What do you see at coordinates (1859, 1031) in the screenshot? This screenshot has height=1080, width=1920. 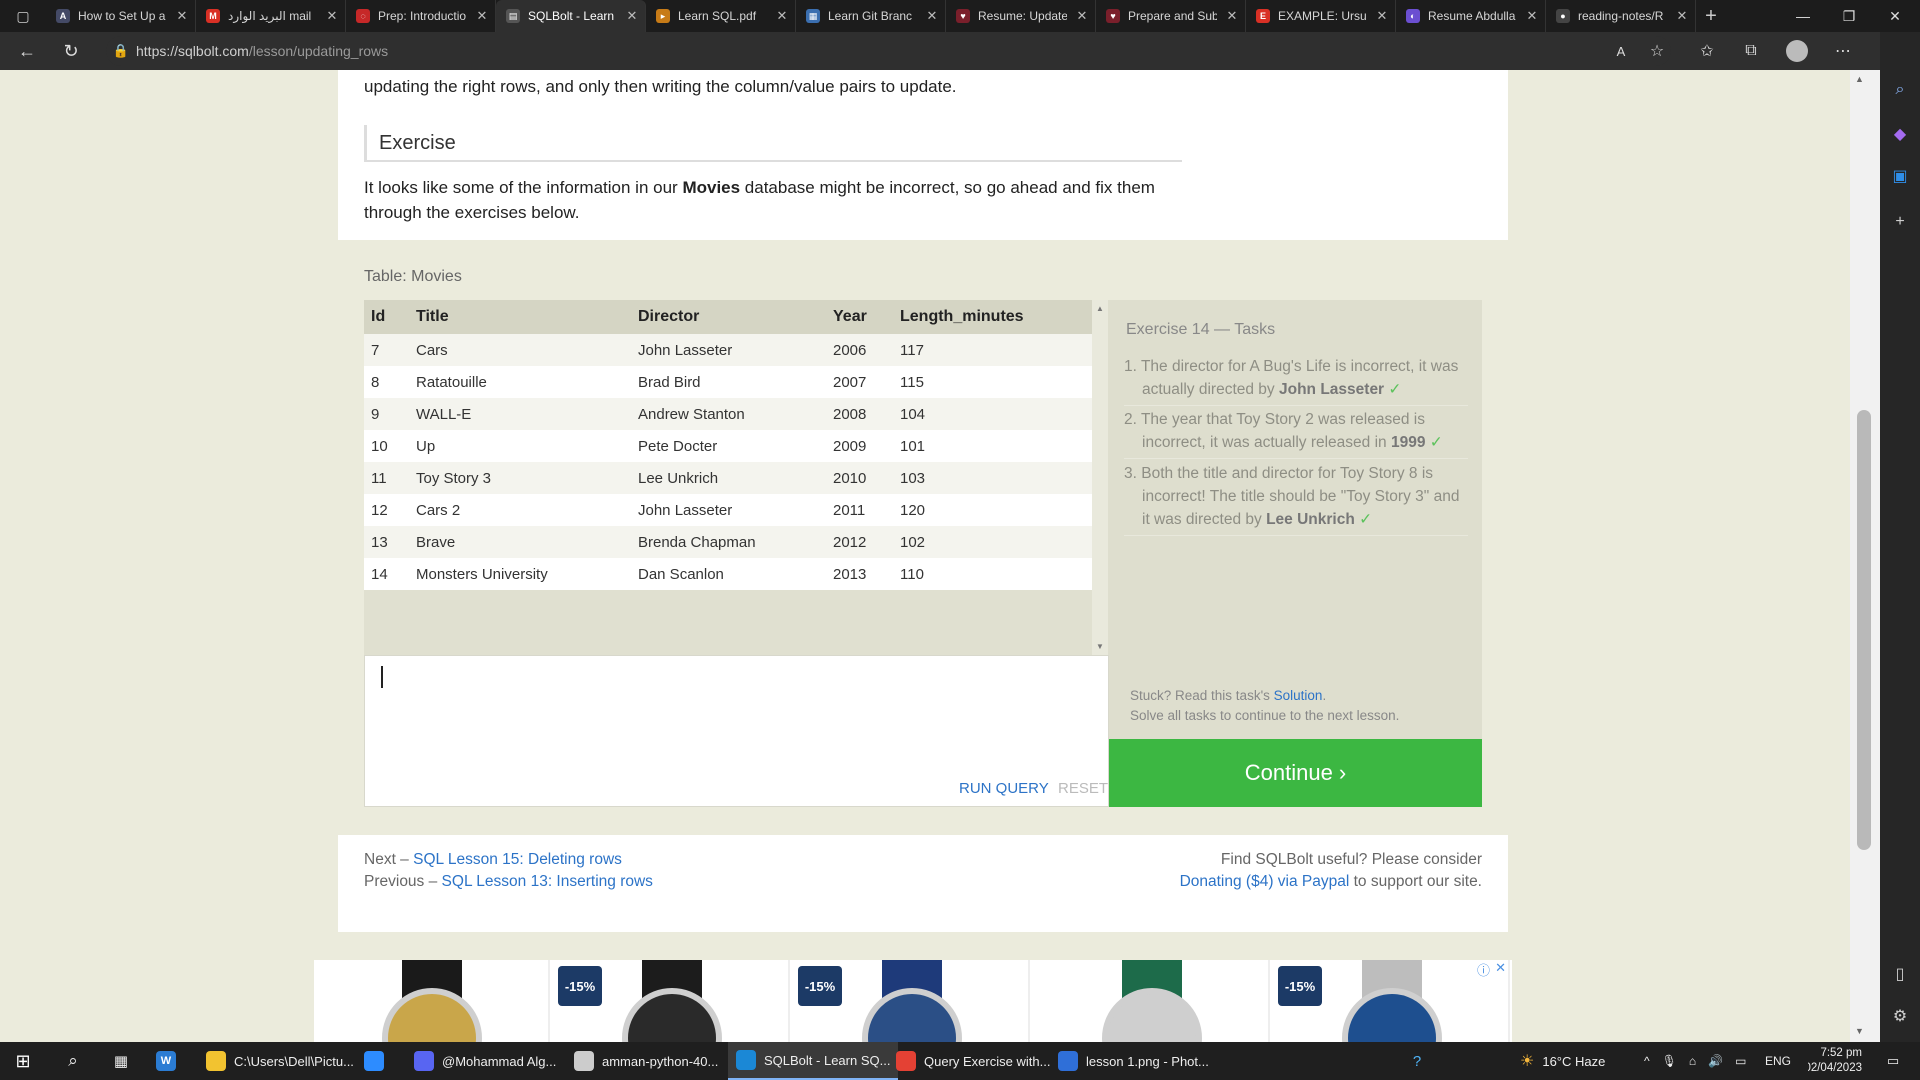 I see `scroll-down-icon: ▼` at bounding box center [1859, 1031].